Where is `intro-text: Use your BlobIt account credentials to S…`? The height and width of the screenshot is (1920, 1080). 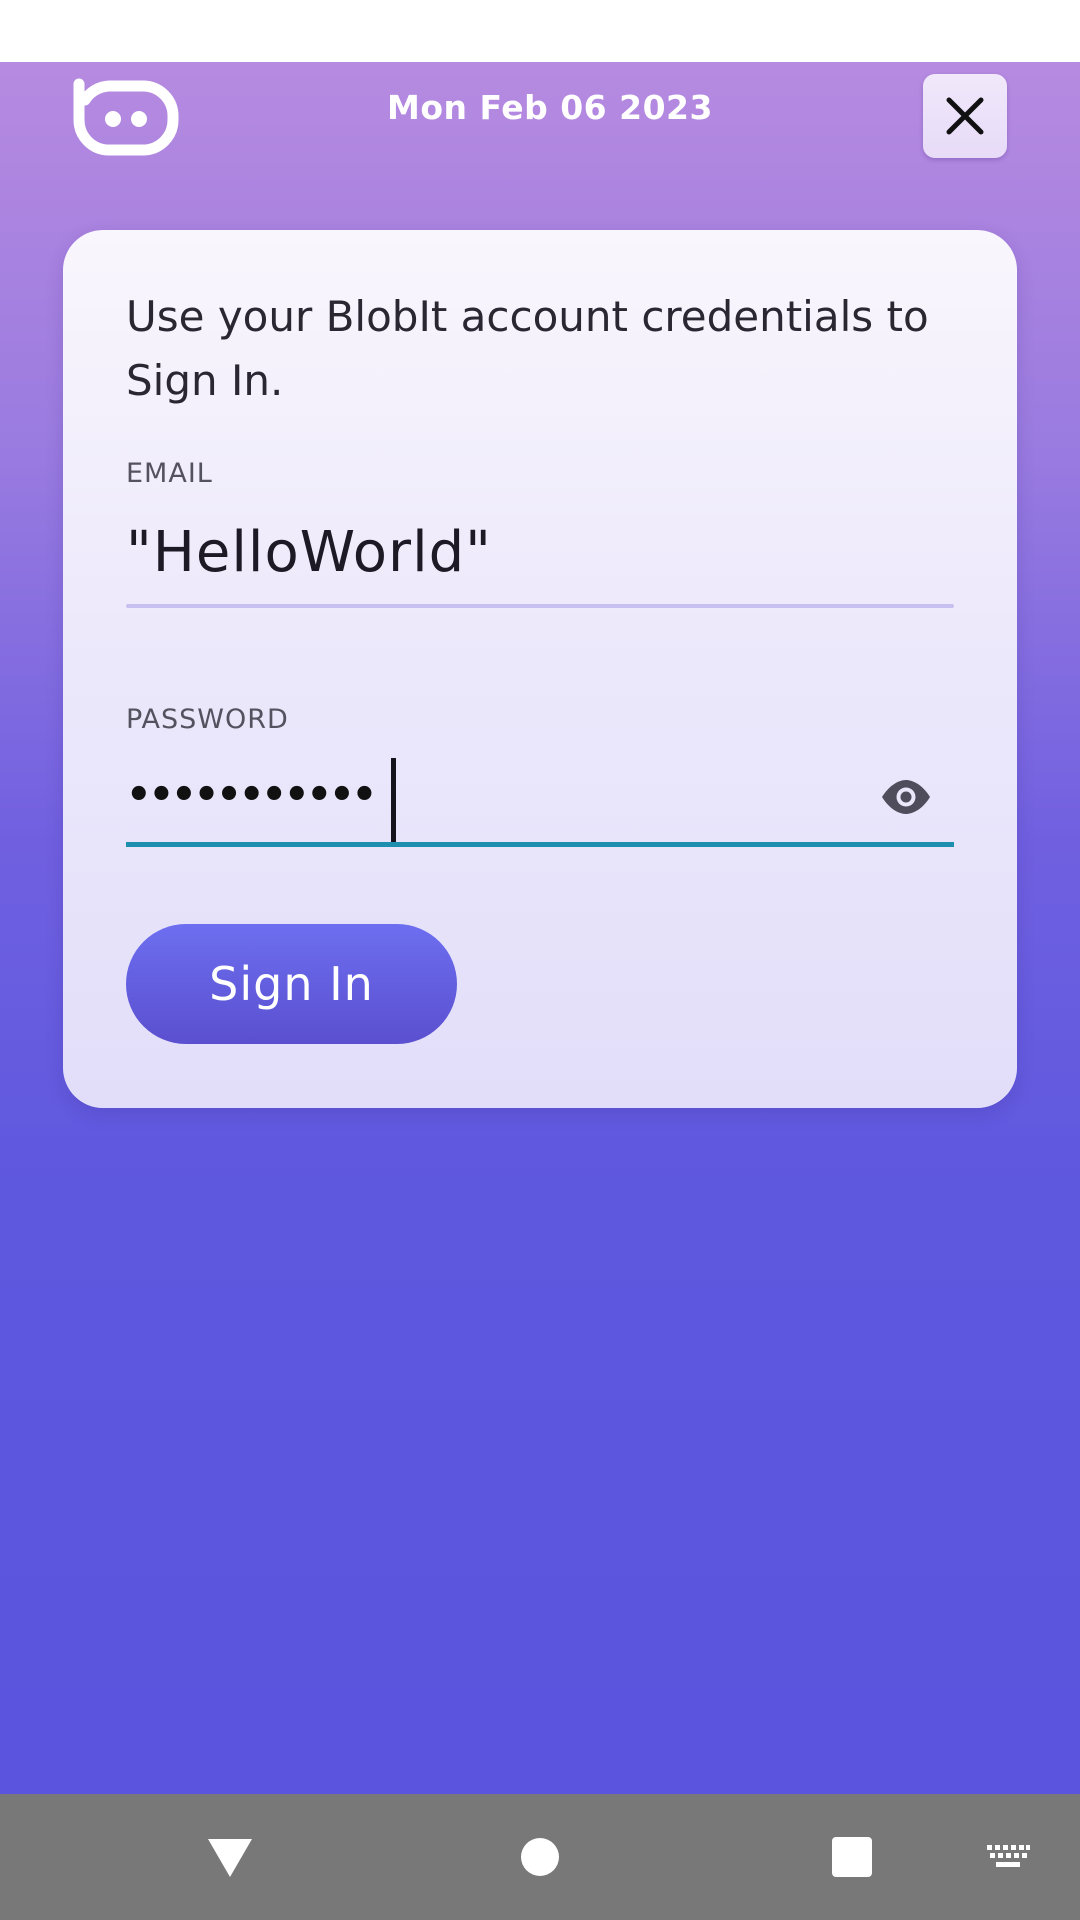 intro-text: Use your BlobIt account credentials to S… is located at coordinates (527, 348).